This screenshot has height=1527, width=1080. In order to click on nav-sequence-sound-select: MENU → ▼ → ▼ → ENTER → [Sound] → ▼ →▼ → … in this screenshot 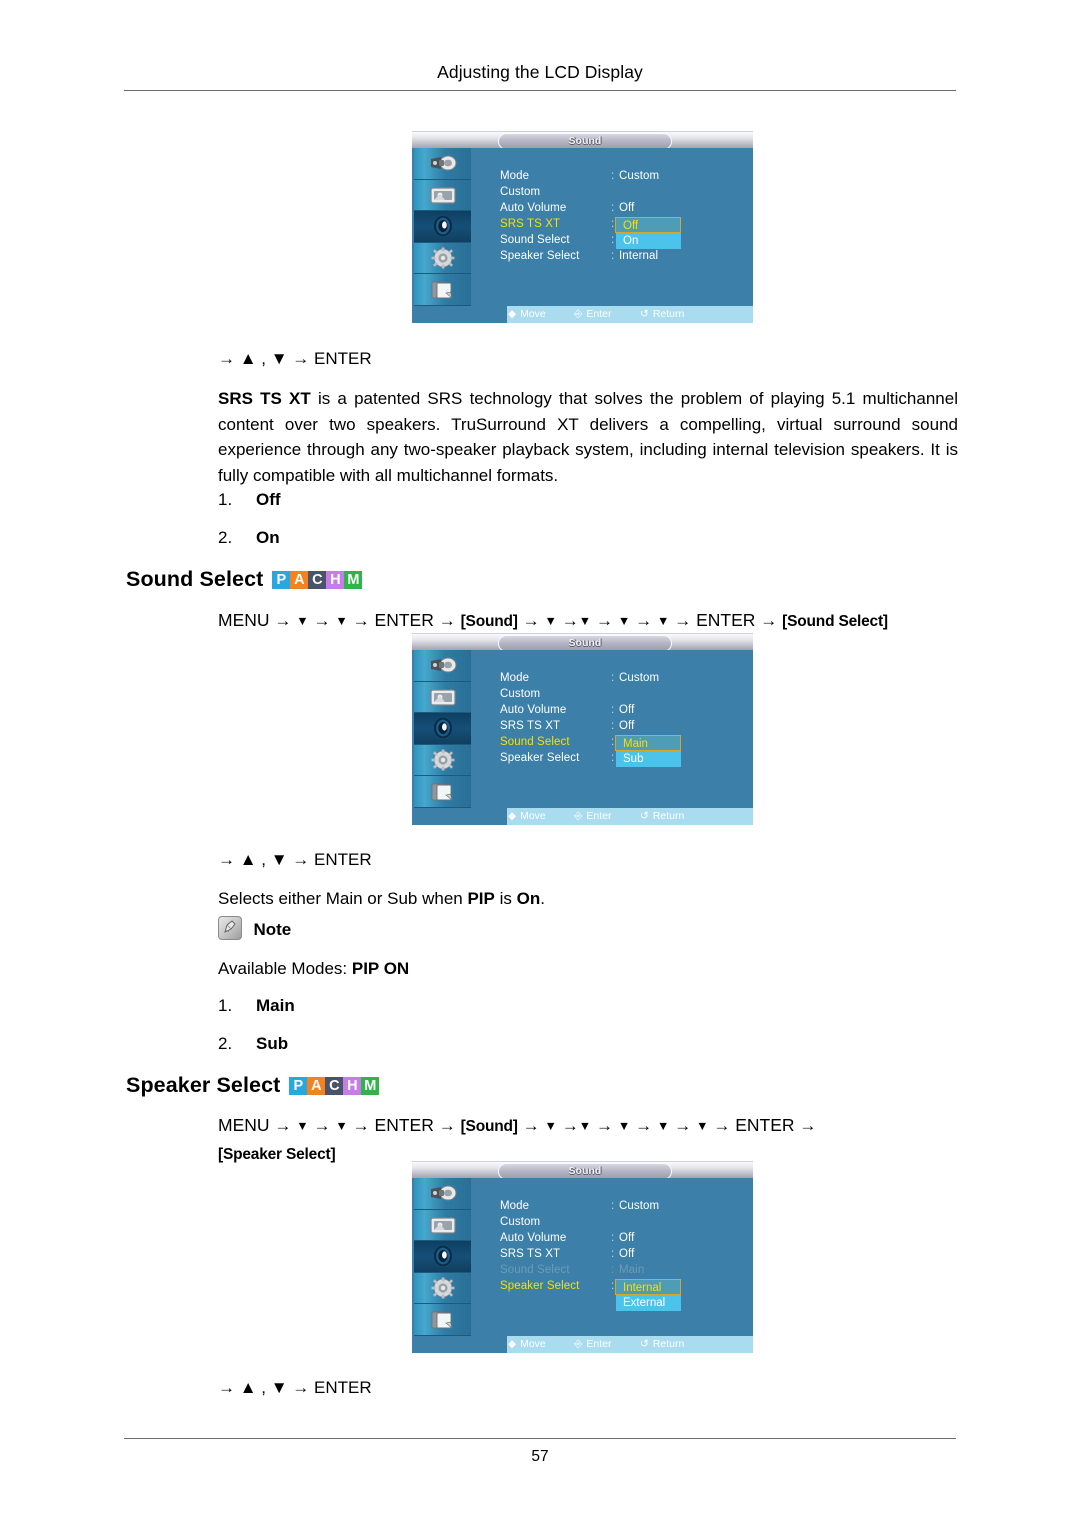, I will do `click(553, 620)`.